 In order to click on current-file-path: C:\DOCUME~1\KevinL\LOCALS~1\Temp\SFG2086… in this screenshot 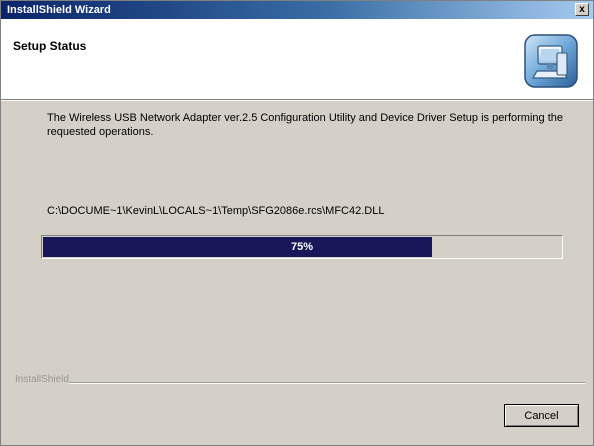, I will do `click(216, 211)`.